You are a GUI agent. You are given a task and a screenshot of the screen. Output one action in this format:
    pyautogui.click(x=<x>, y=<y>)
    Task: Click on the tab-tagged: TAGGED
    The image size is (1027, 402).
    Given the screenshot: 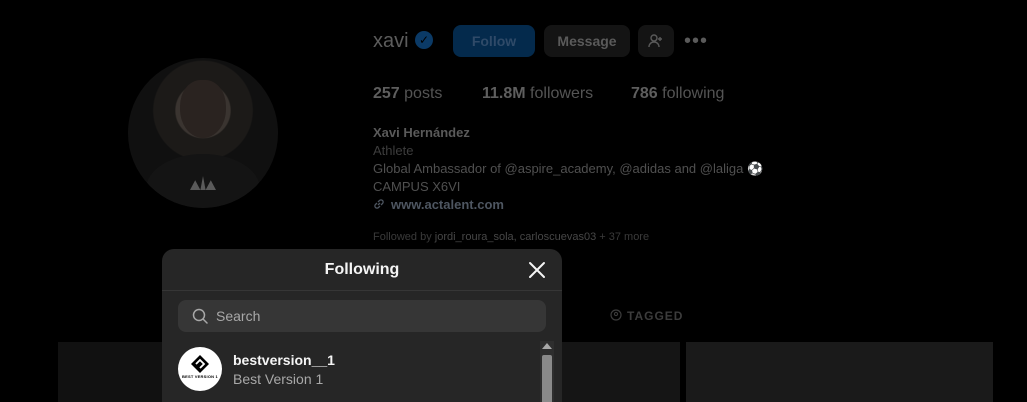 What is the action you would take?
    pyautogui.click(x=646, y=316)
    